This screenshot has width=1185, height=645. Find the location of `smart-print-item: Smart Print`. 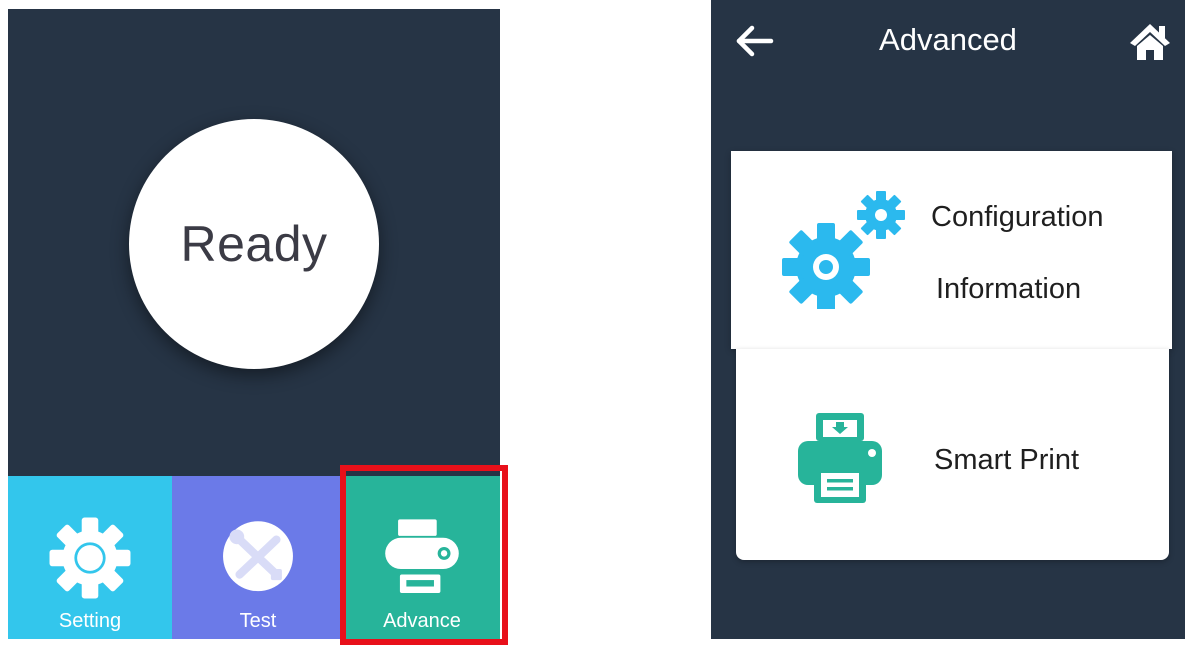

smart-print-item: Smart Print is located at coordinates (952, 454).